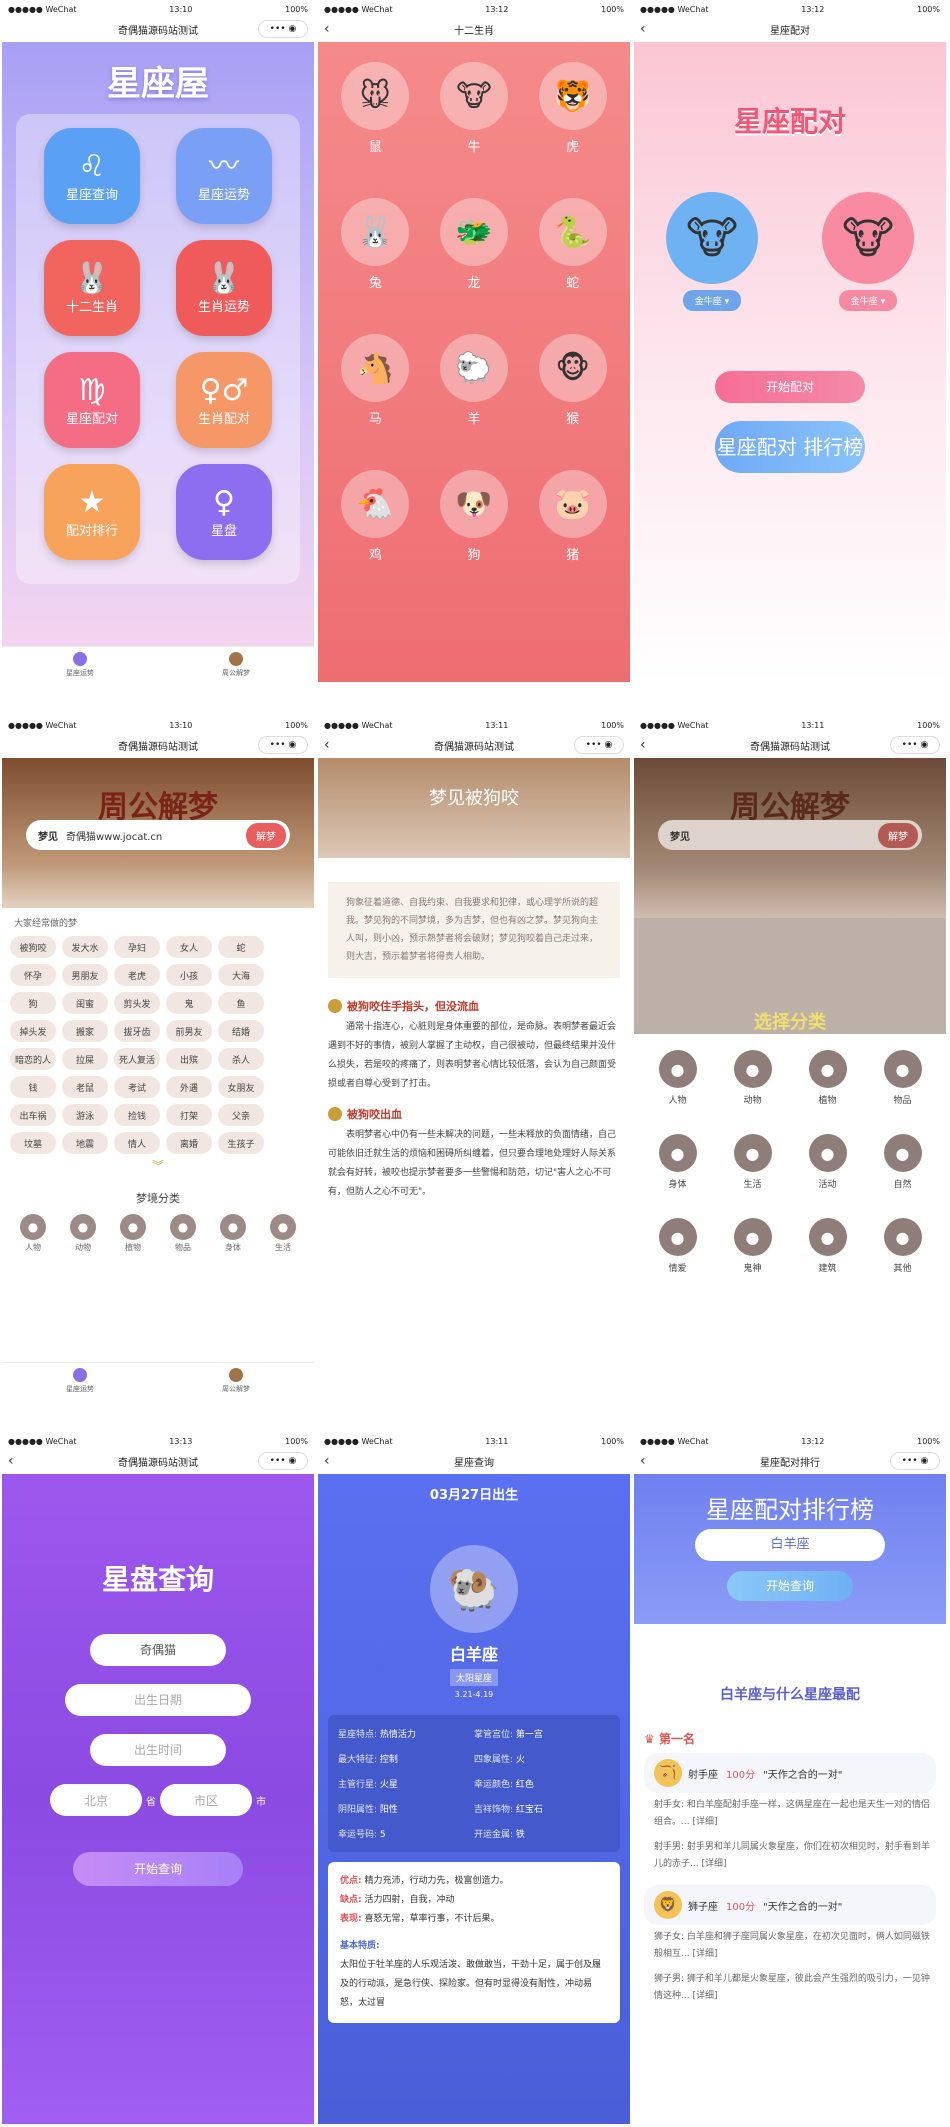  Describe the element at coordinates (137, 1115) in the screenshot. I see `dream-tag: 捡钱` at that location.